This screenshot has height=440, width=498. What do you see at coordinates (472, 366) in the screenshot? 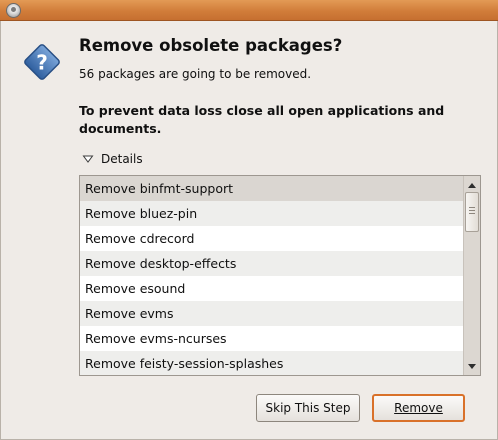
I see `scroll-down-arrow-icon` at bounding box center [472, 366].